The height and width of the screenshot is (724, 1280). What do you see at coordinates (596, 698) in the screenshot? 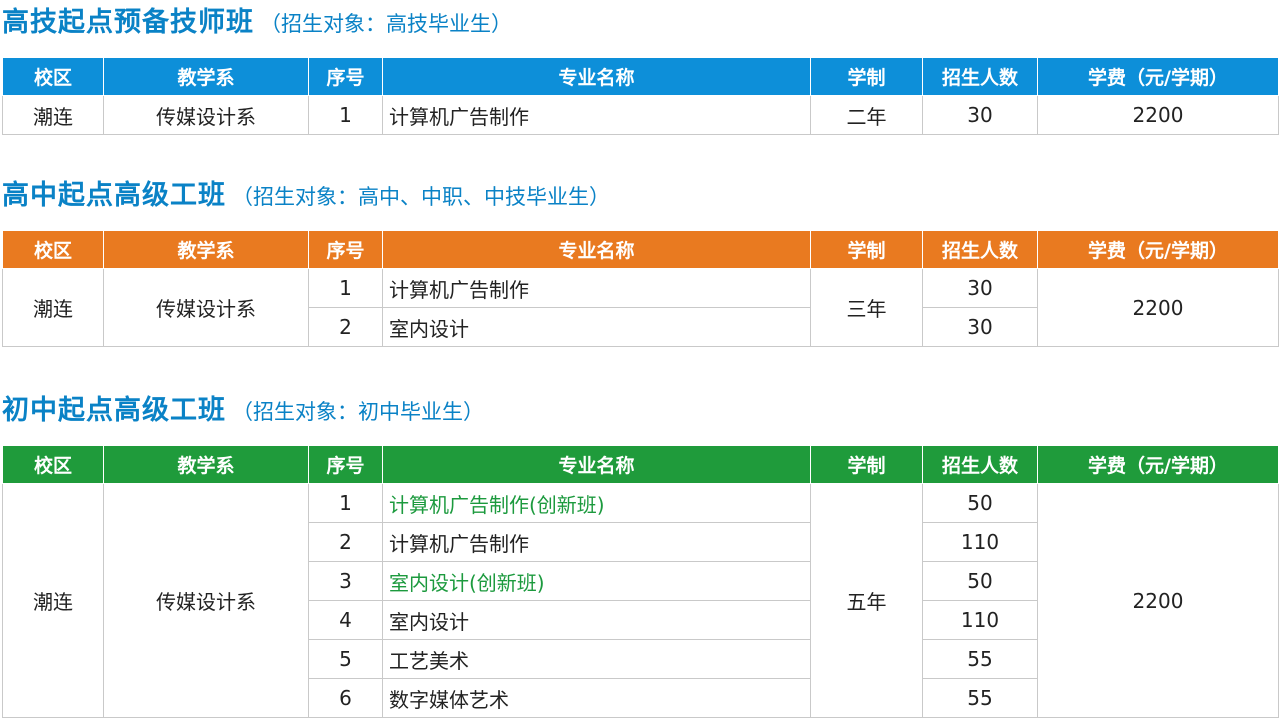
I see `major-cell: 数字媒体艺术` at bounding box center [596, 698].